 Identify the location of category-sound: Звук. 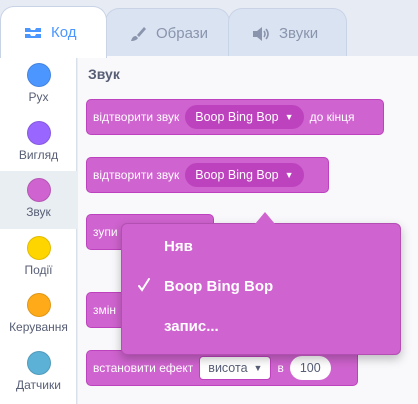
(38, 200).